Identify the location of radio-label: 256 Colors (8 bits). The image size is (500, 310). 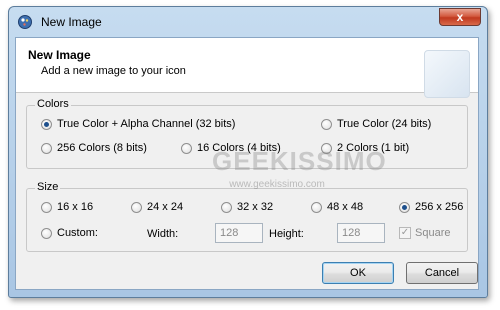
(102, 148).